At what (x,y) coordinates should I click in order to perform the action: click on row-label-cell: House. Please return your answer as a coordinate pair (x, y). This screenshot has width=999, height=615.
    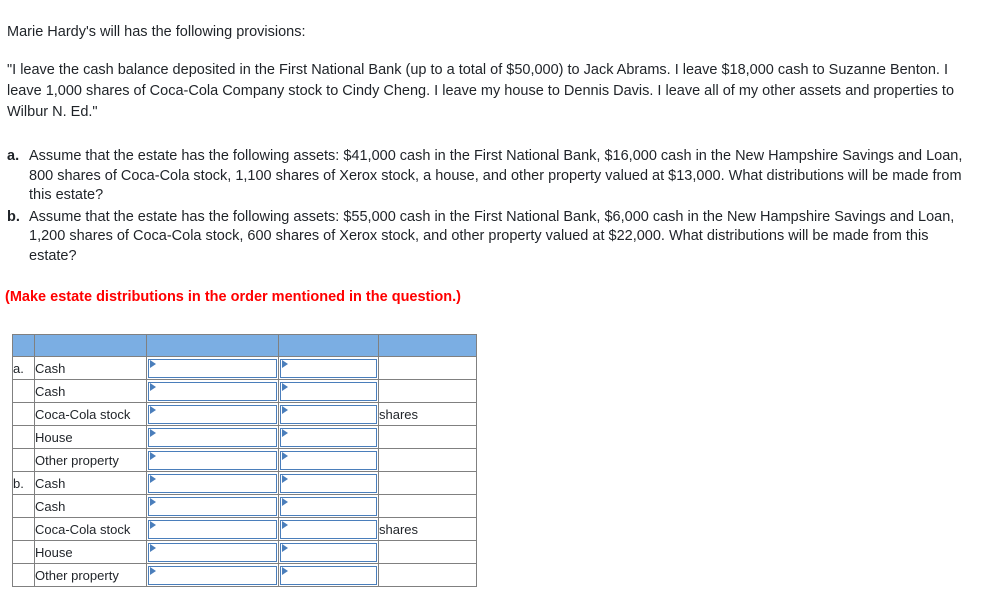
    Looking at the image, I should click on (90, 437).